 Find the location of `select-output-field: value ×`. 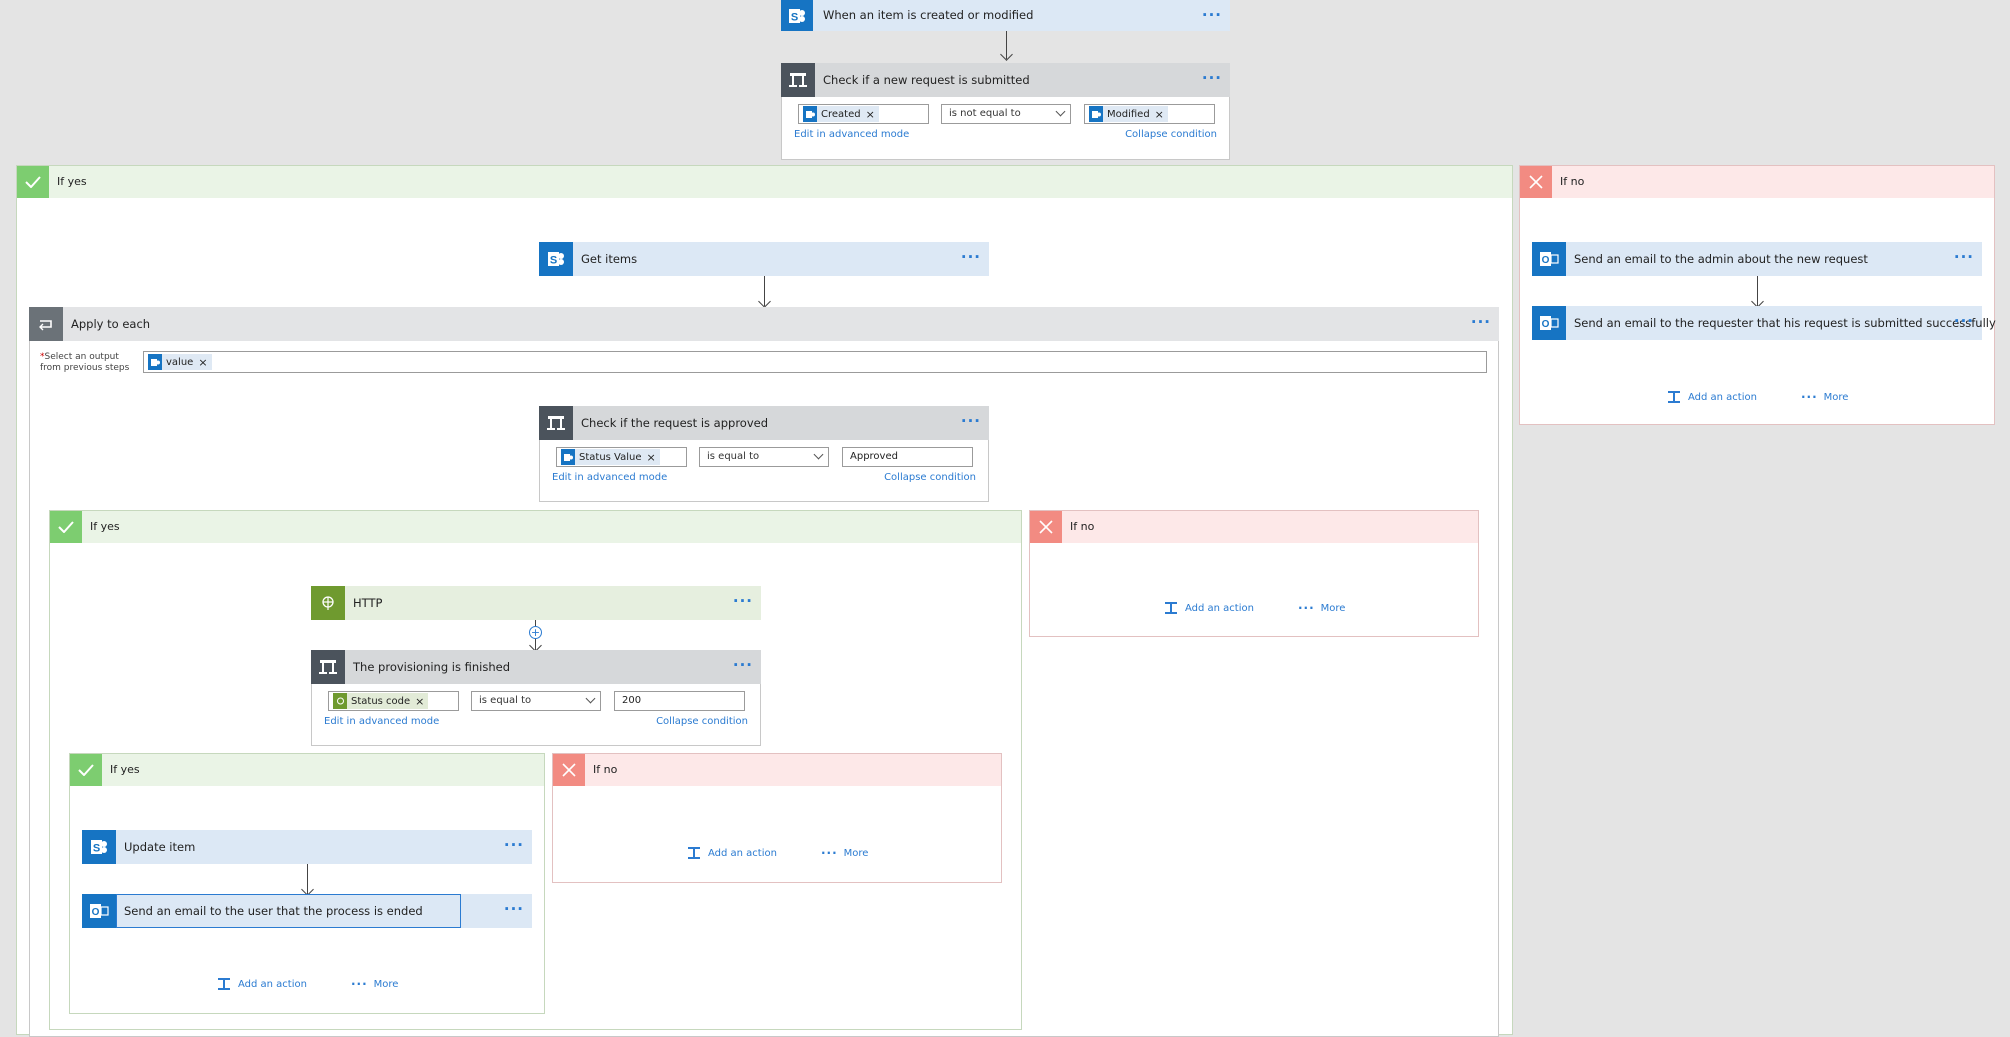

select-output-field: value × is located at coordinates (815, 362).